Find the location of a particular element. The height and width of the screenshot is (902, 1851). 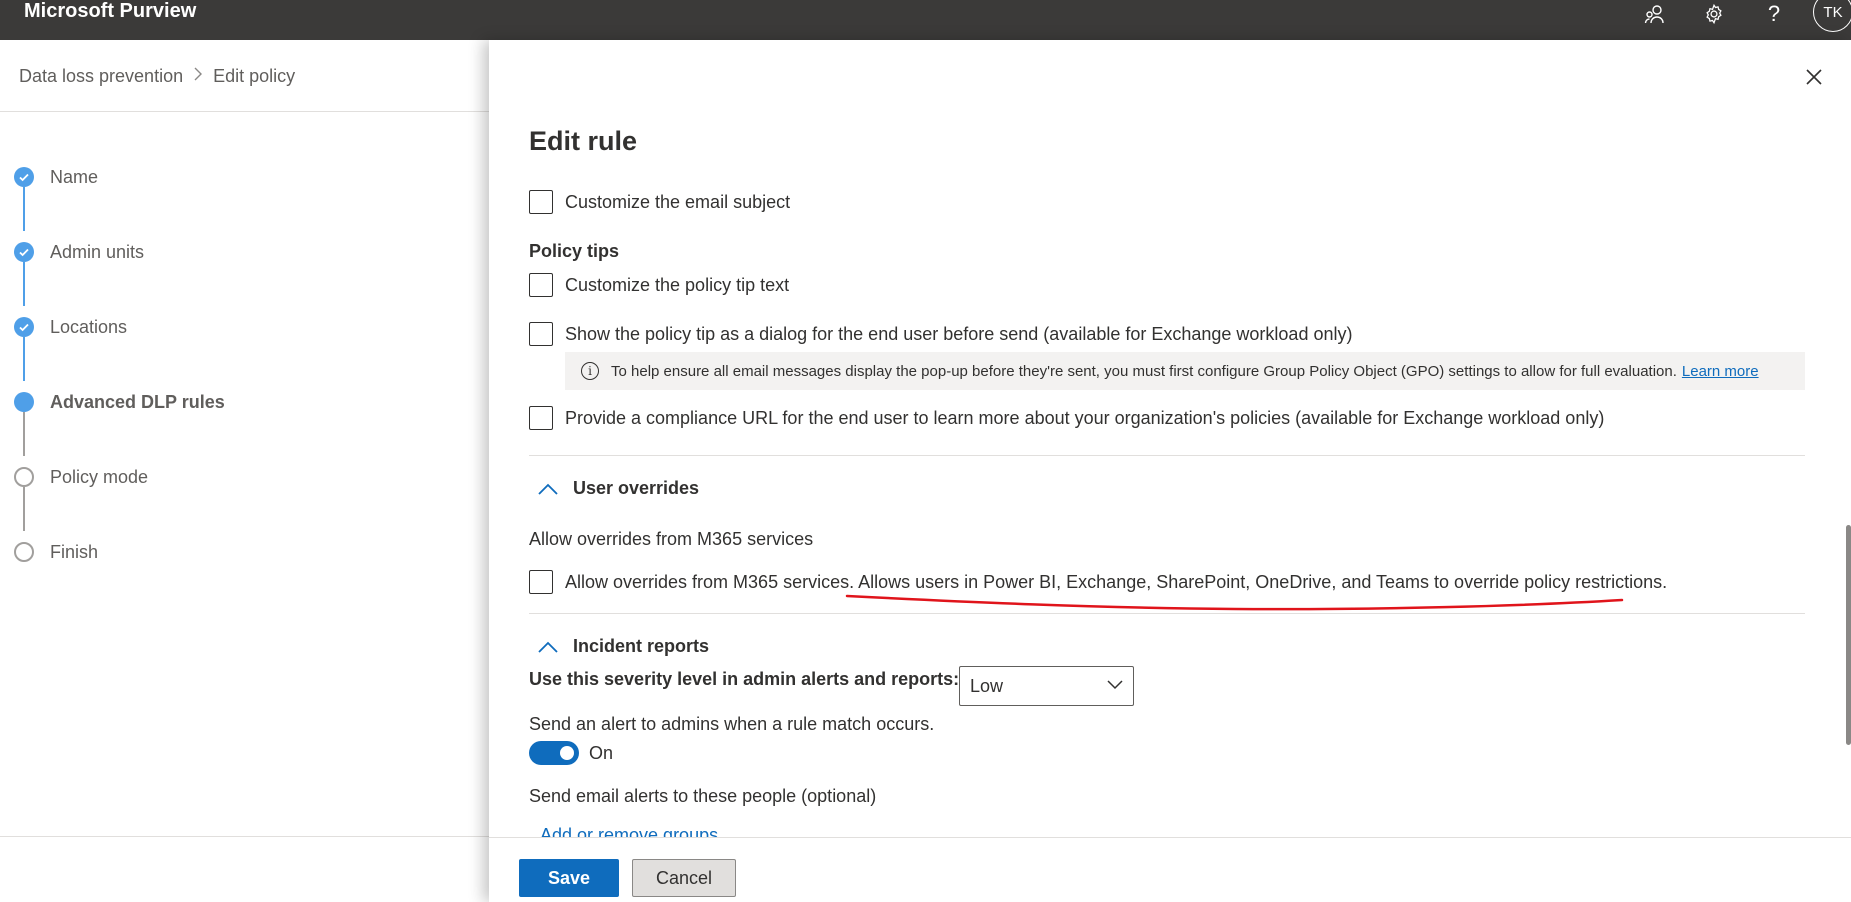

step-admin-units: Admin units is located at coordinates (79, 252).